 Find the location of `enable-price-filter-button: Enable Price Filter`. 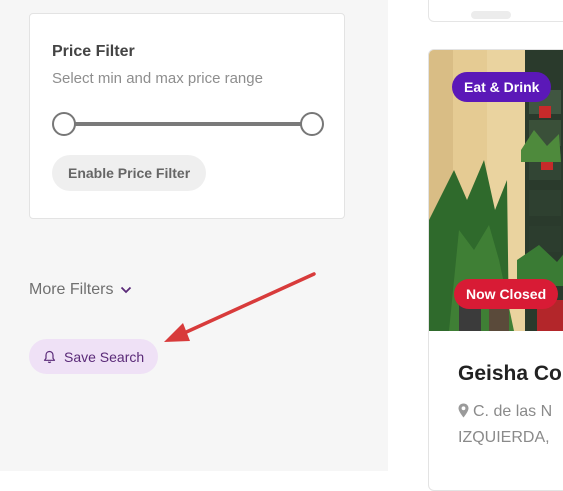

enable-price-filter-button: Enable Price Filter is located at coordinates (129, 173).